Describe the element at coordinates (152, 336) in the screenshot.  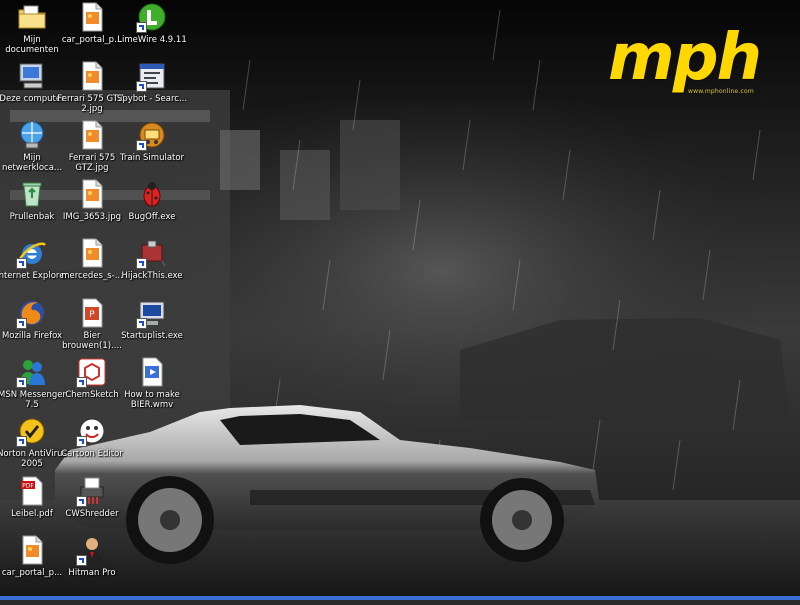
I see `desktop-icon-label: Startuplist.exe` at that location.